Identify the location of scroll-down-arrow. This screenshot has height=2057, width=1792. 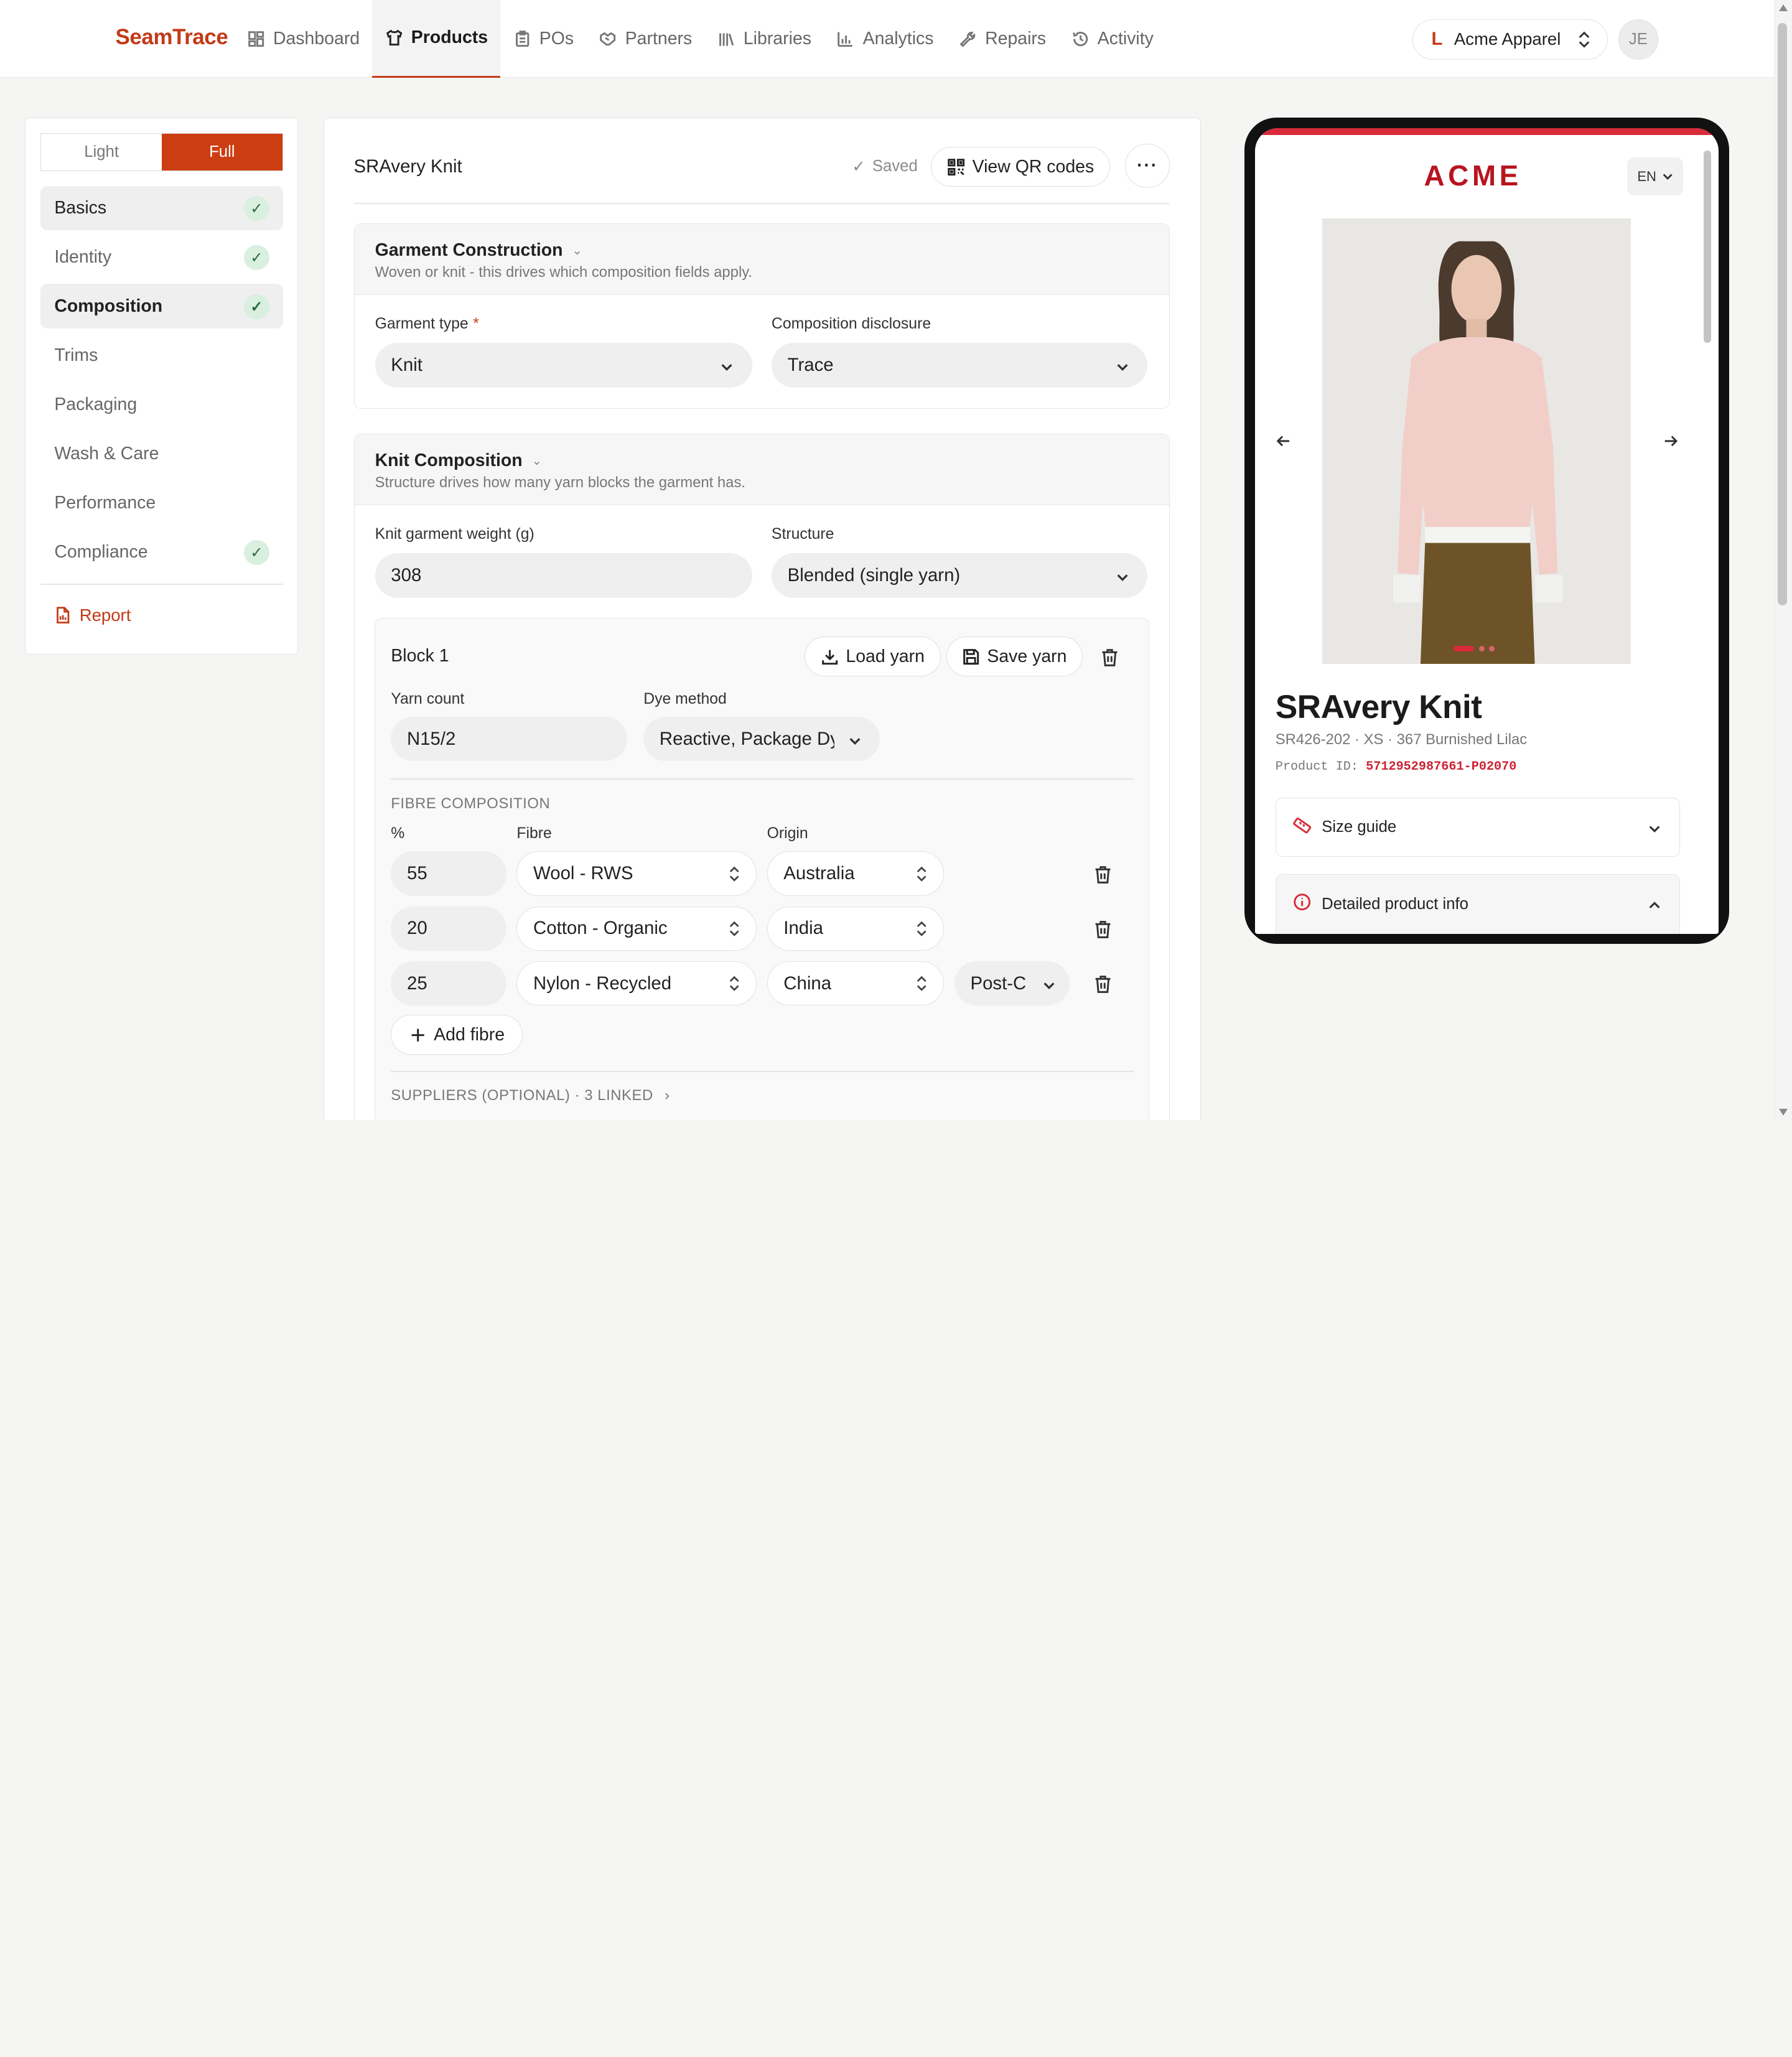
(1783, 1112).